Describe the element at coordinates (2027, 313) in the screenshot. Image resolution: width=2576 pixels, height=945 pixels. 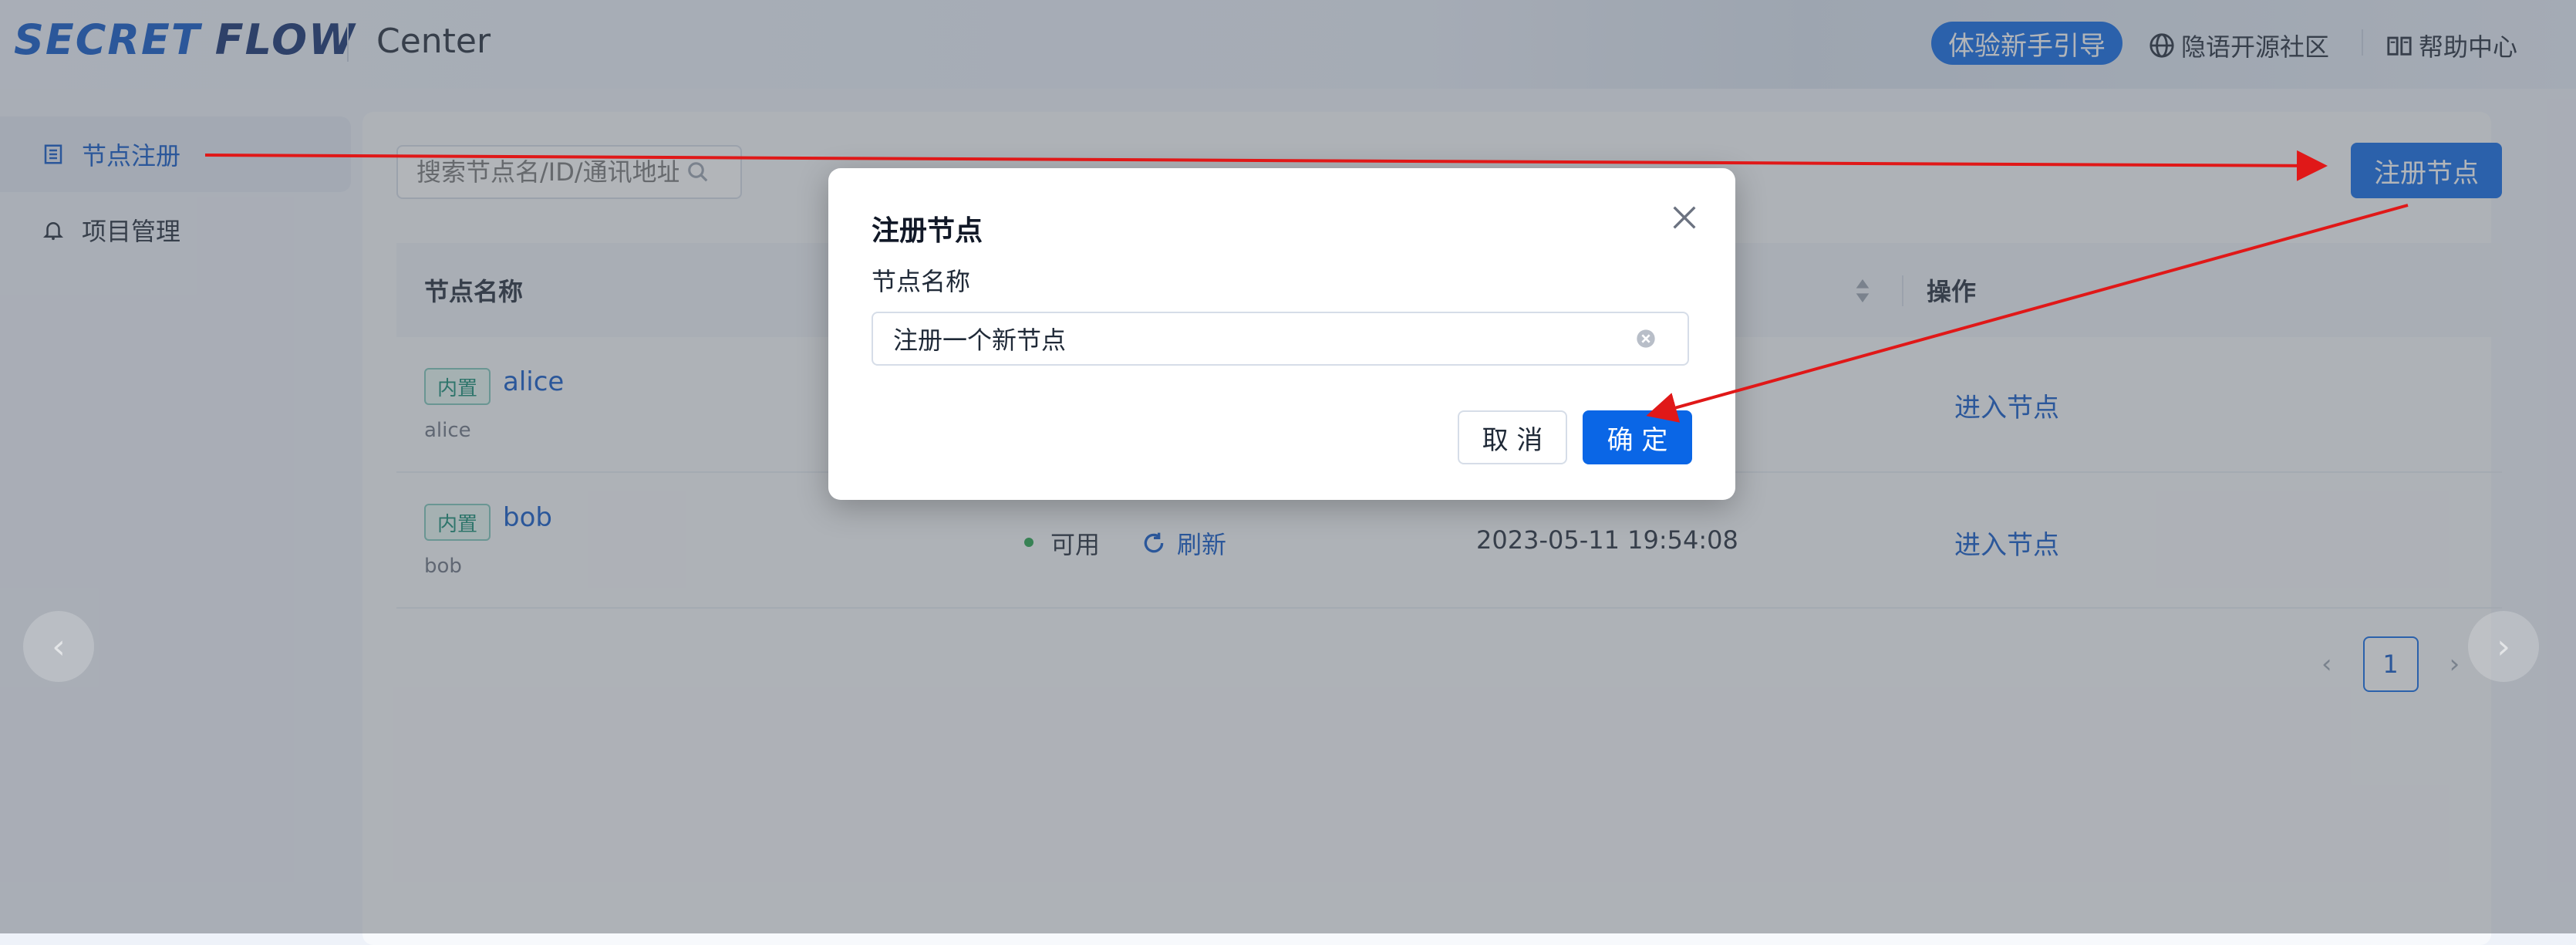
I see `annotation-arrow-to-confirm-button` at that location.